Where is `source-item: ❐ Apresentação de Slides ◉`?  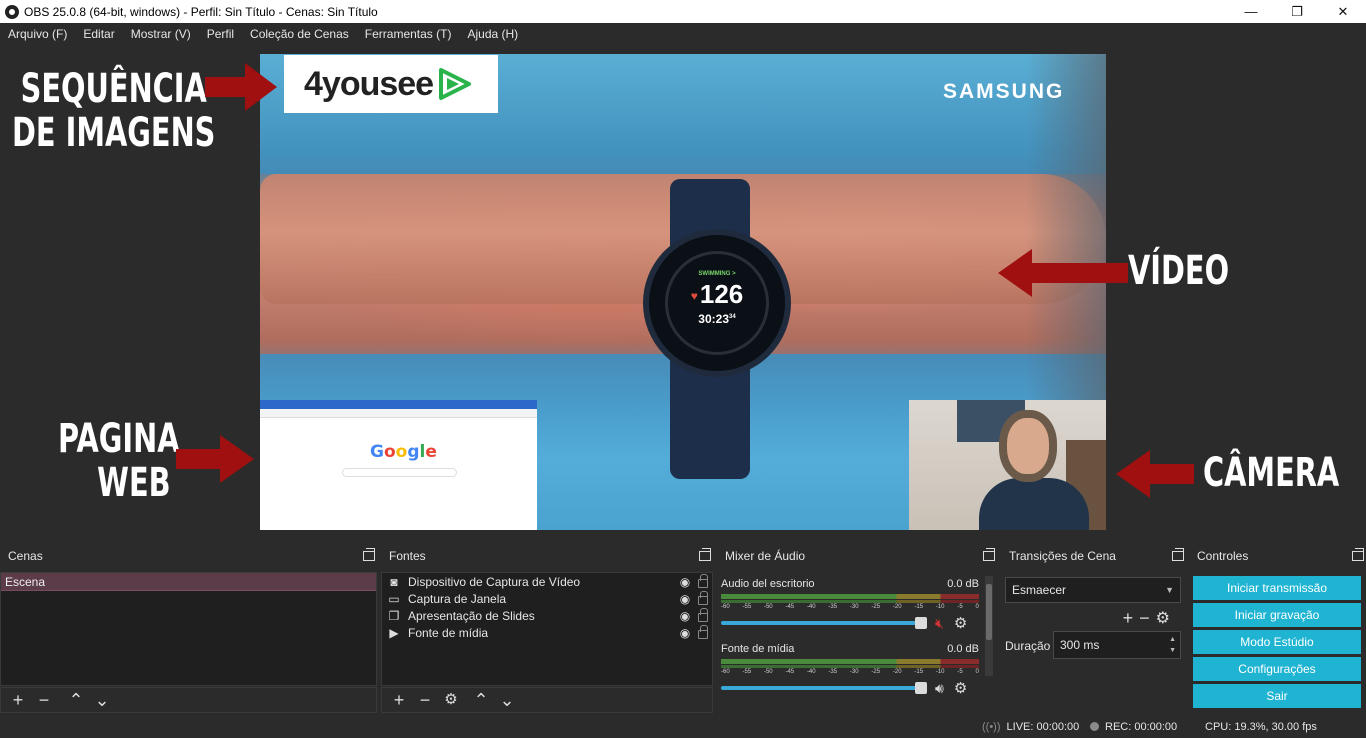
source-item: ❐ Apresentação de Slides ◉ is located at coordinates (547, 615).